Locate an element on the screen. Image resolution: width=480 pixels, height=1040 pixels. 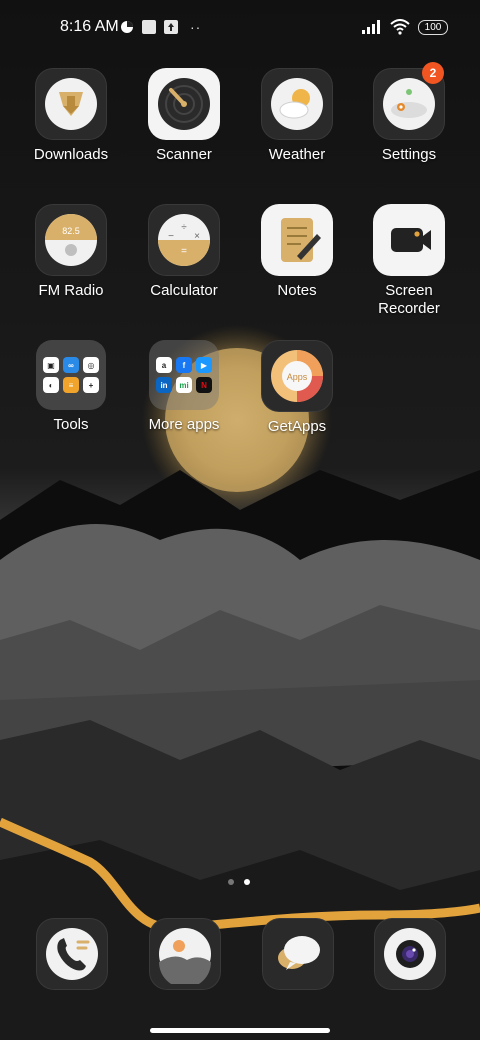
app-calculator: ÷ − × = Calculator is located at coordinates (184, 252).